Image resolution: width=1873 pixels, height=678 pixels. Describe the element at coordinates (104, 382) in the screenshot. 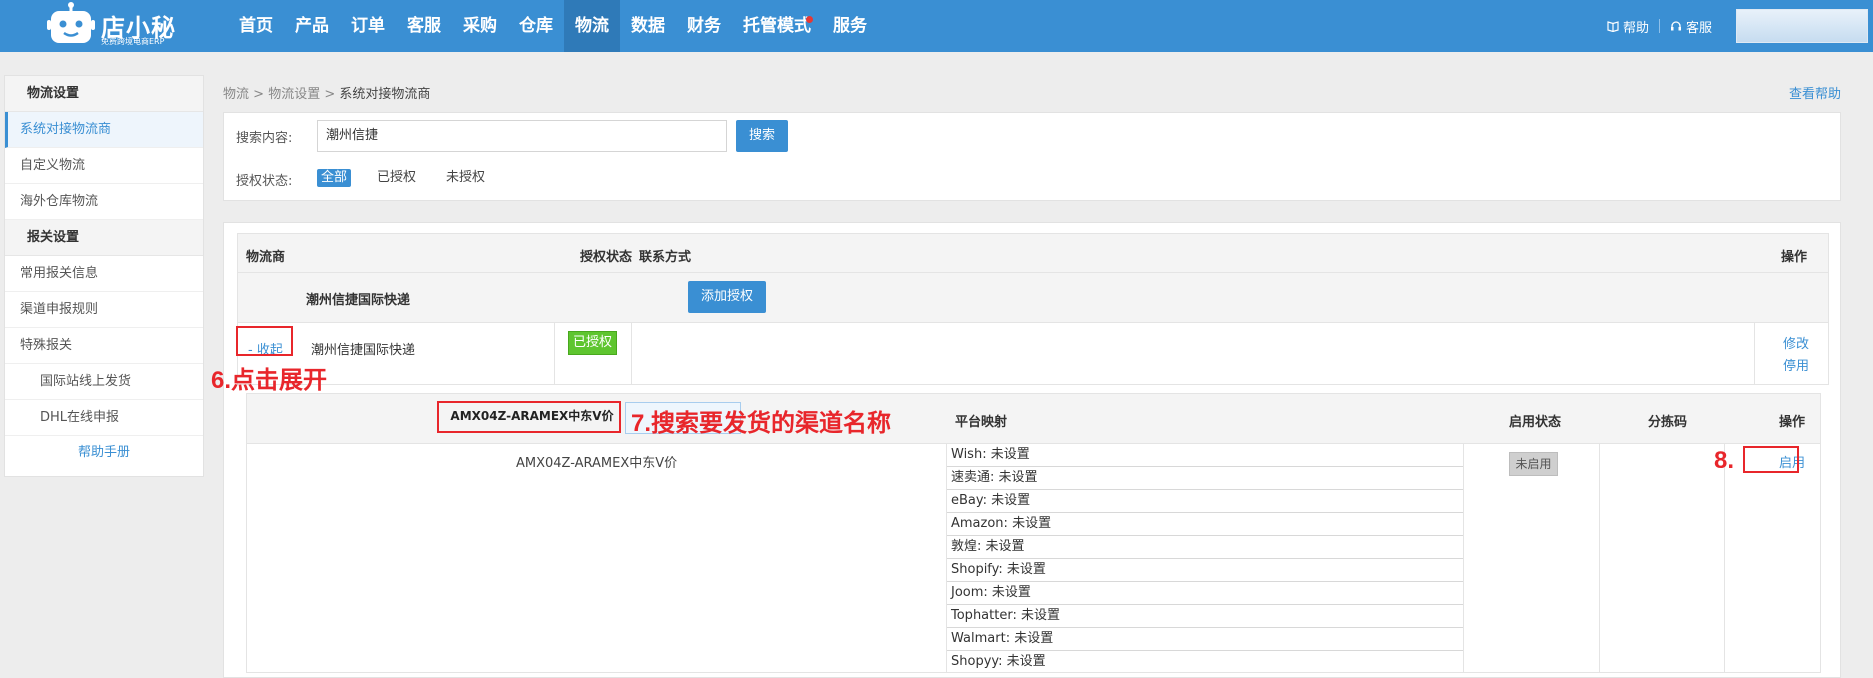

I see `sidebar-item-intl-online-shipping: 国际站线上发货` at that location.